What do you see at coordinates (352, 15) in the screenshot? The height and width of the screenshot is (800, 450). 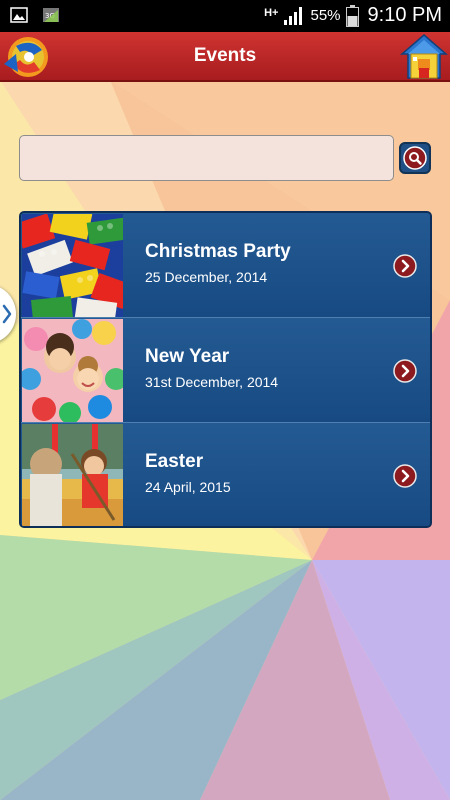 I see `battery-icon` at bounding box center [352, 15].